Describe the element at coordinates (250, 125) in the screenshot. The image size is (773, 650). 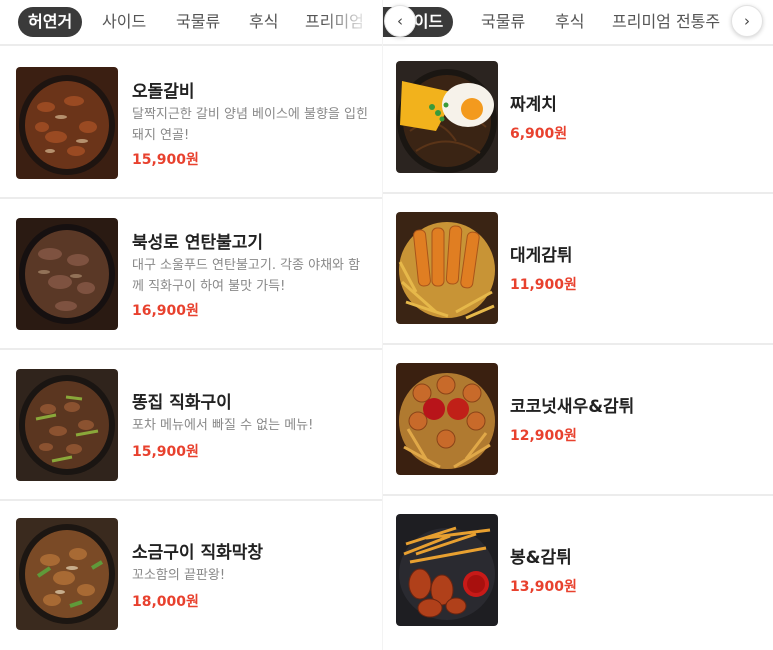
I see `item-description: 달짝지근한 갈비 양념 베이스에 불향을 입힌 돼지 연골!` at that location.